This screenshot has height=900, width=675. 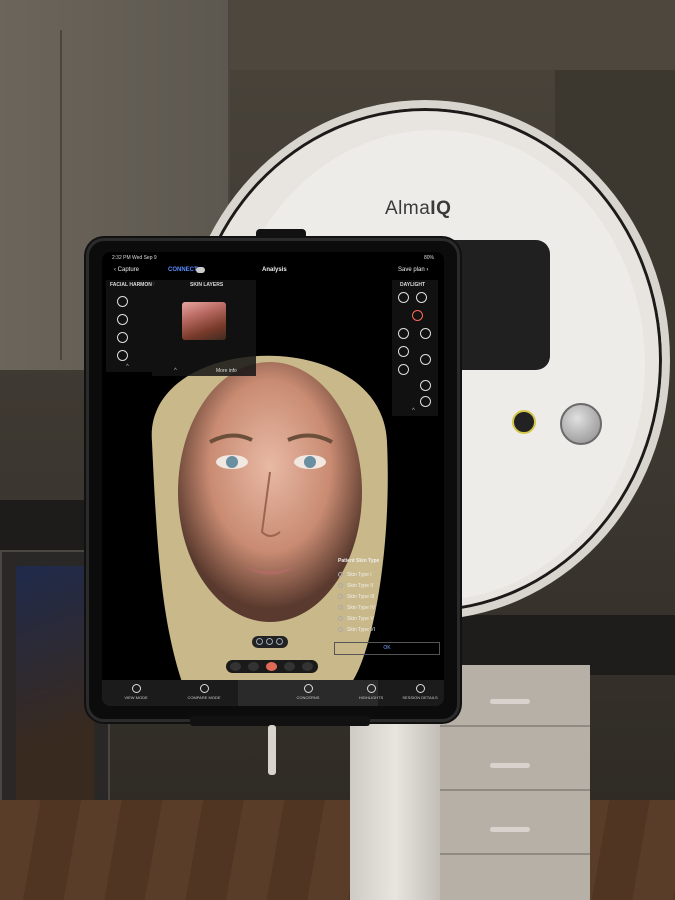 I want to click on save-plan-label: Save plan, so click(x=411, y=270).